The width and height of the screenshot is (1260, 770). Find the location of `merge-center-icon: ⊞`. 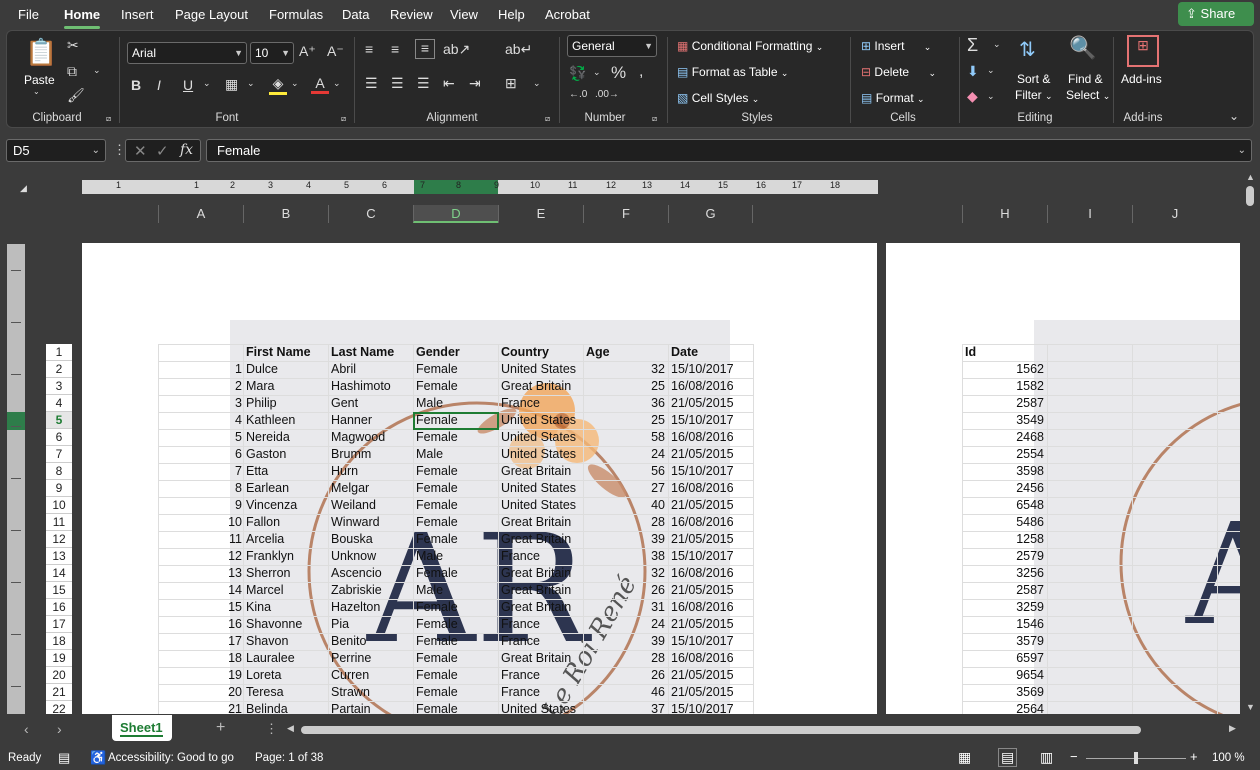

merge-center-icon: ⊞ is located at coordinates (511, 83).